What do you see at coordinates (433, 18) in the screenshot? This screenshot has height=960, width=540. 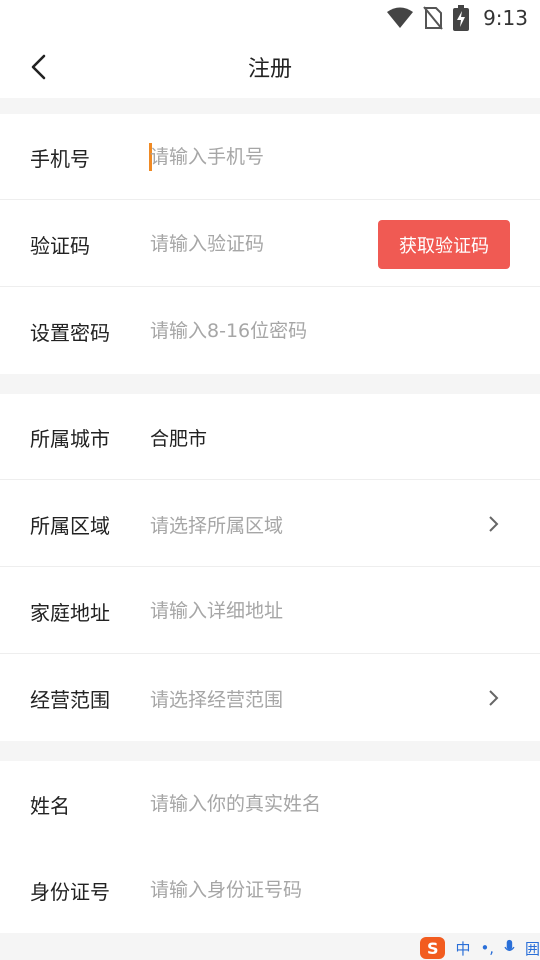 I see `no-sim-icon` at bounding box center [433, 18].